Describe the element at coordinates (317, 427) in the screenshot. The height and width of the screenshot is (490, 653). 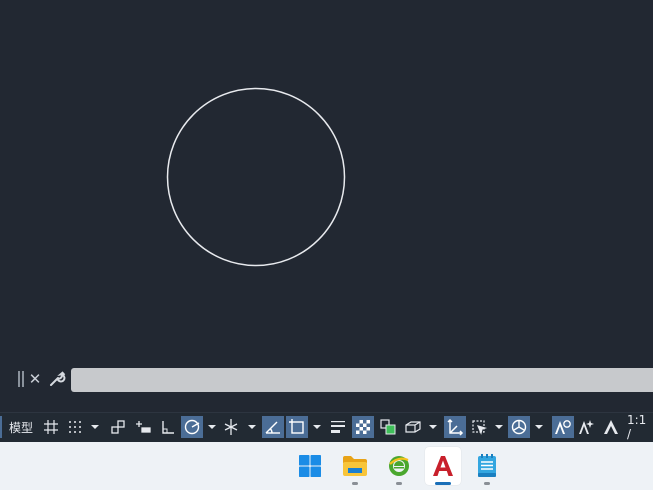
I see `object-snap-dropdown-icon` at that location.